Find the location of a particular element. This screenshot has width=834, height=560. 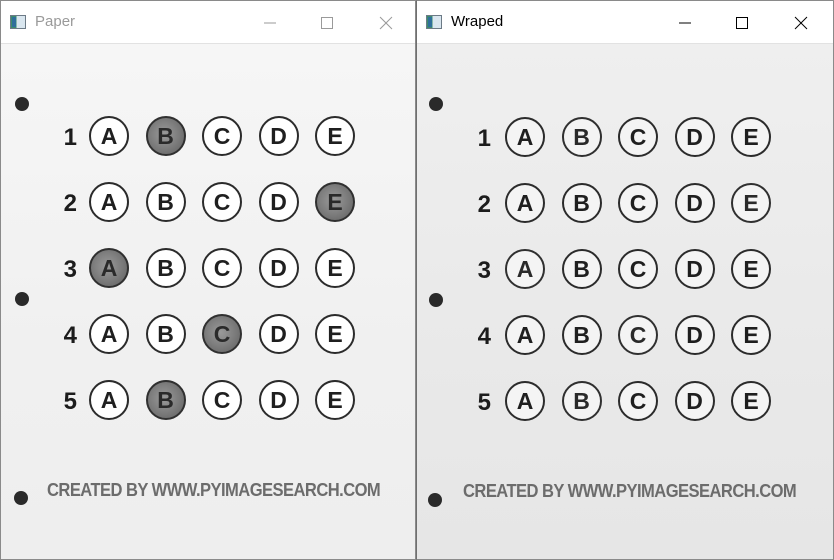

paper-titlebar: Paper is located at coordinates (208, 22).